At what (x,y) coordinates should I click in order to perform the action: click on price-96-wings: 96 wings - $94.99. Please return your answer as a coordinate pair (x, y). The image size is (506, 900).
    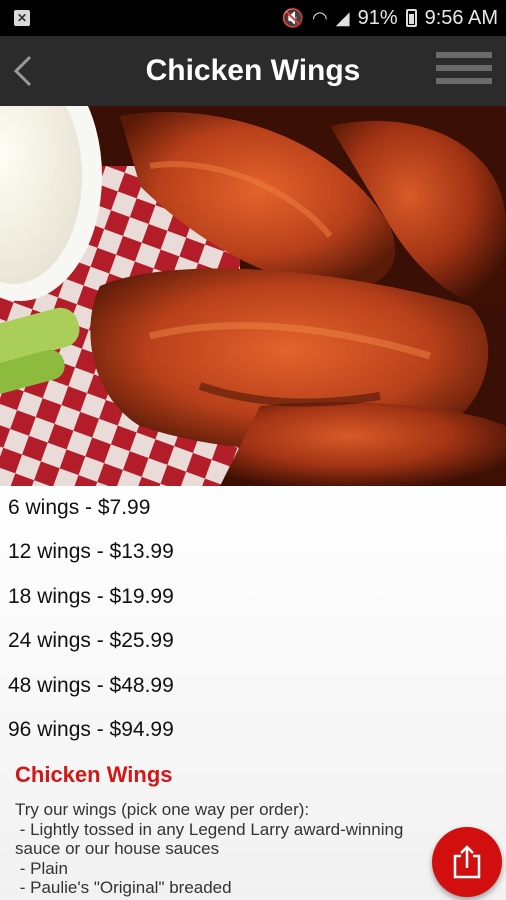
    Looking at the image, I should click on (91, 729).